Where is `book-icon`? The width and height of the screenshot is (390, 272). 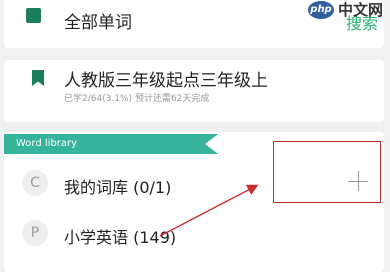 book-icon is located at coordinates (33, 15).